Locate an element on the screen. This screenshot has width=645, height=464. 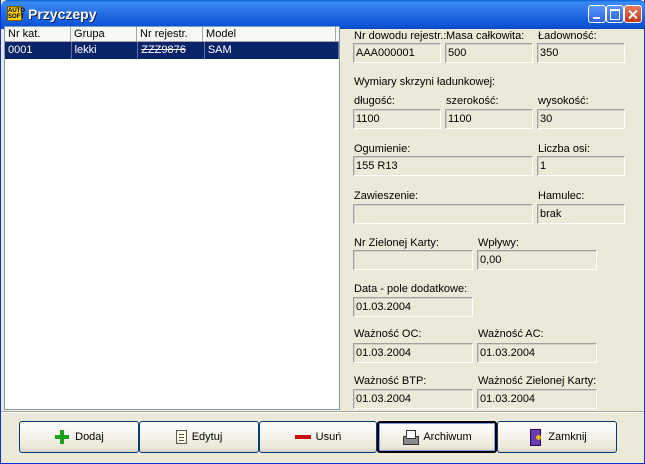
waznosc-ac-label: Ważność AC: is located at coordinates (511, 334).